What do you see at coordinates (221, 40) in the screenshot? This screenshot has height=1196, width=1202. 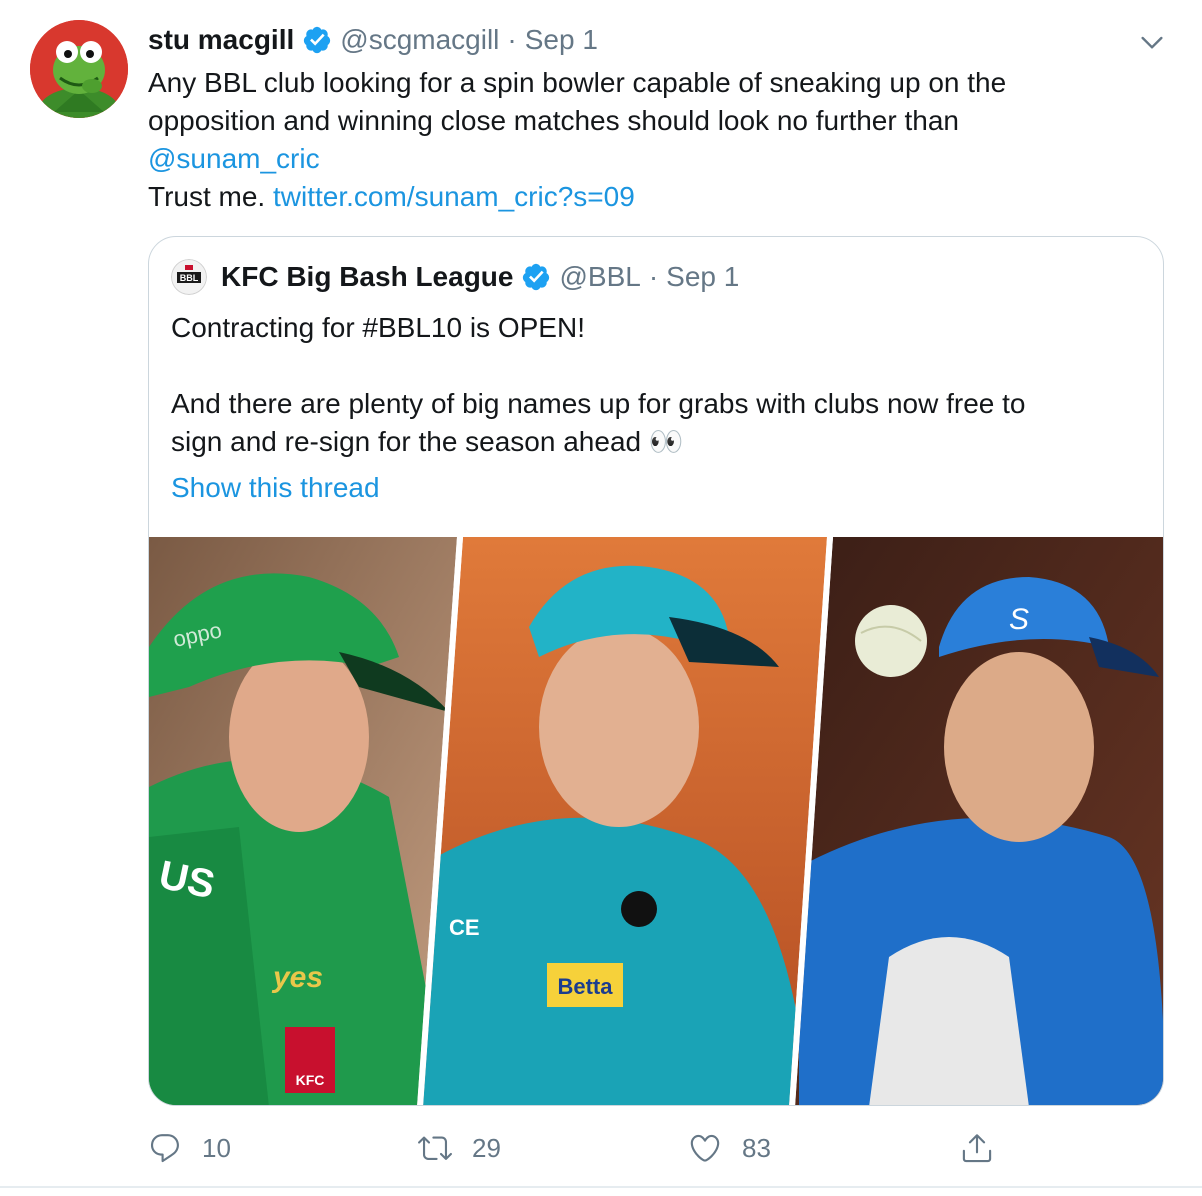 I see `author-name: stu macgill` at bounding box center [221, 40].